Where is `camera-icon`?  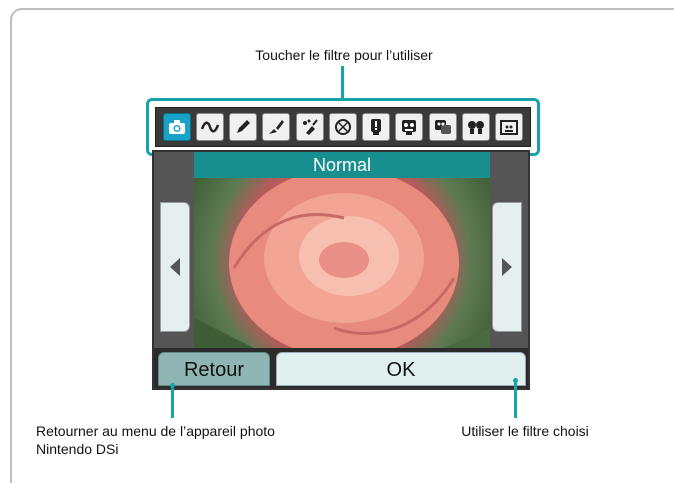 camera-icon is located at coordinates (176, 127).